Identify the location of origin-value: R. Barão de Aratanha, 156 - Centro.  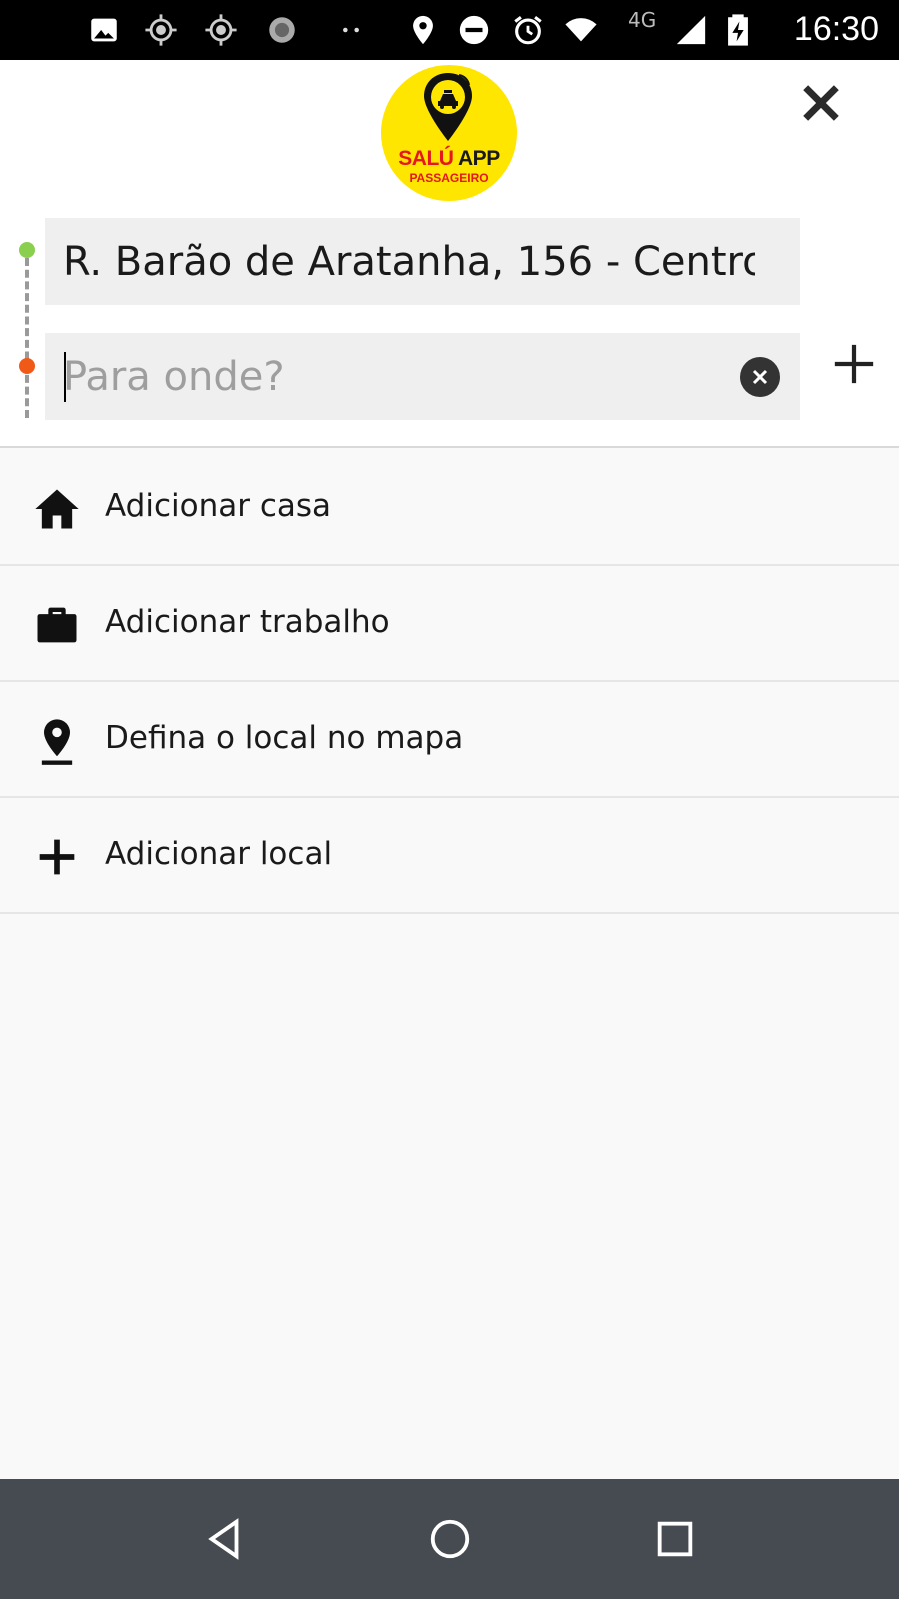
(409, 262).